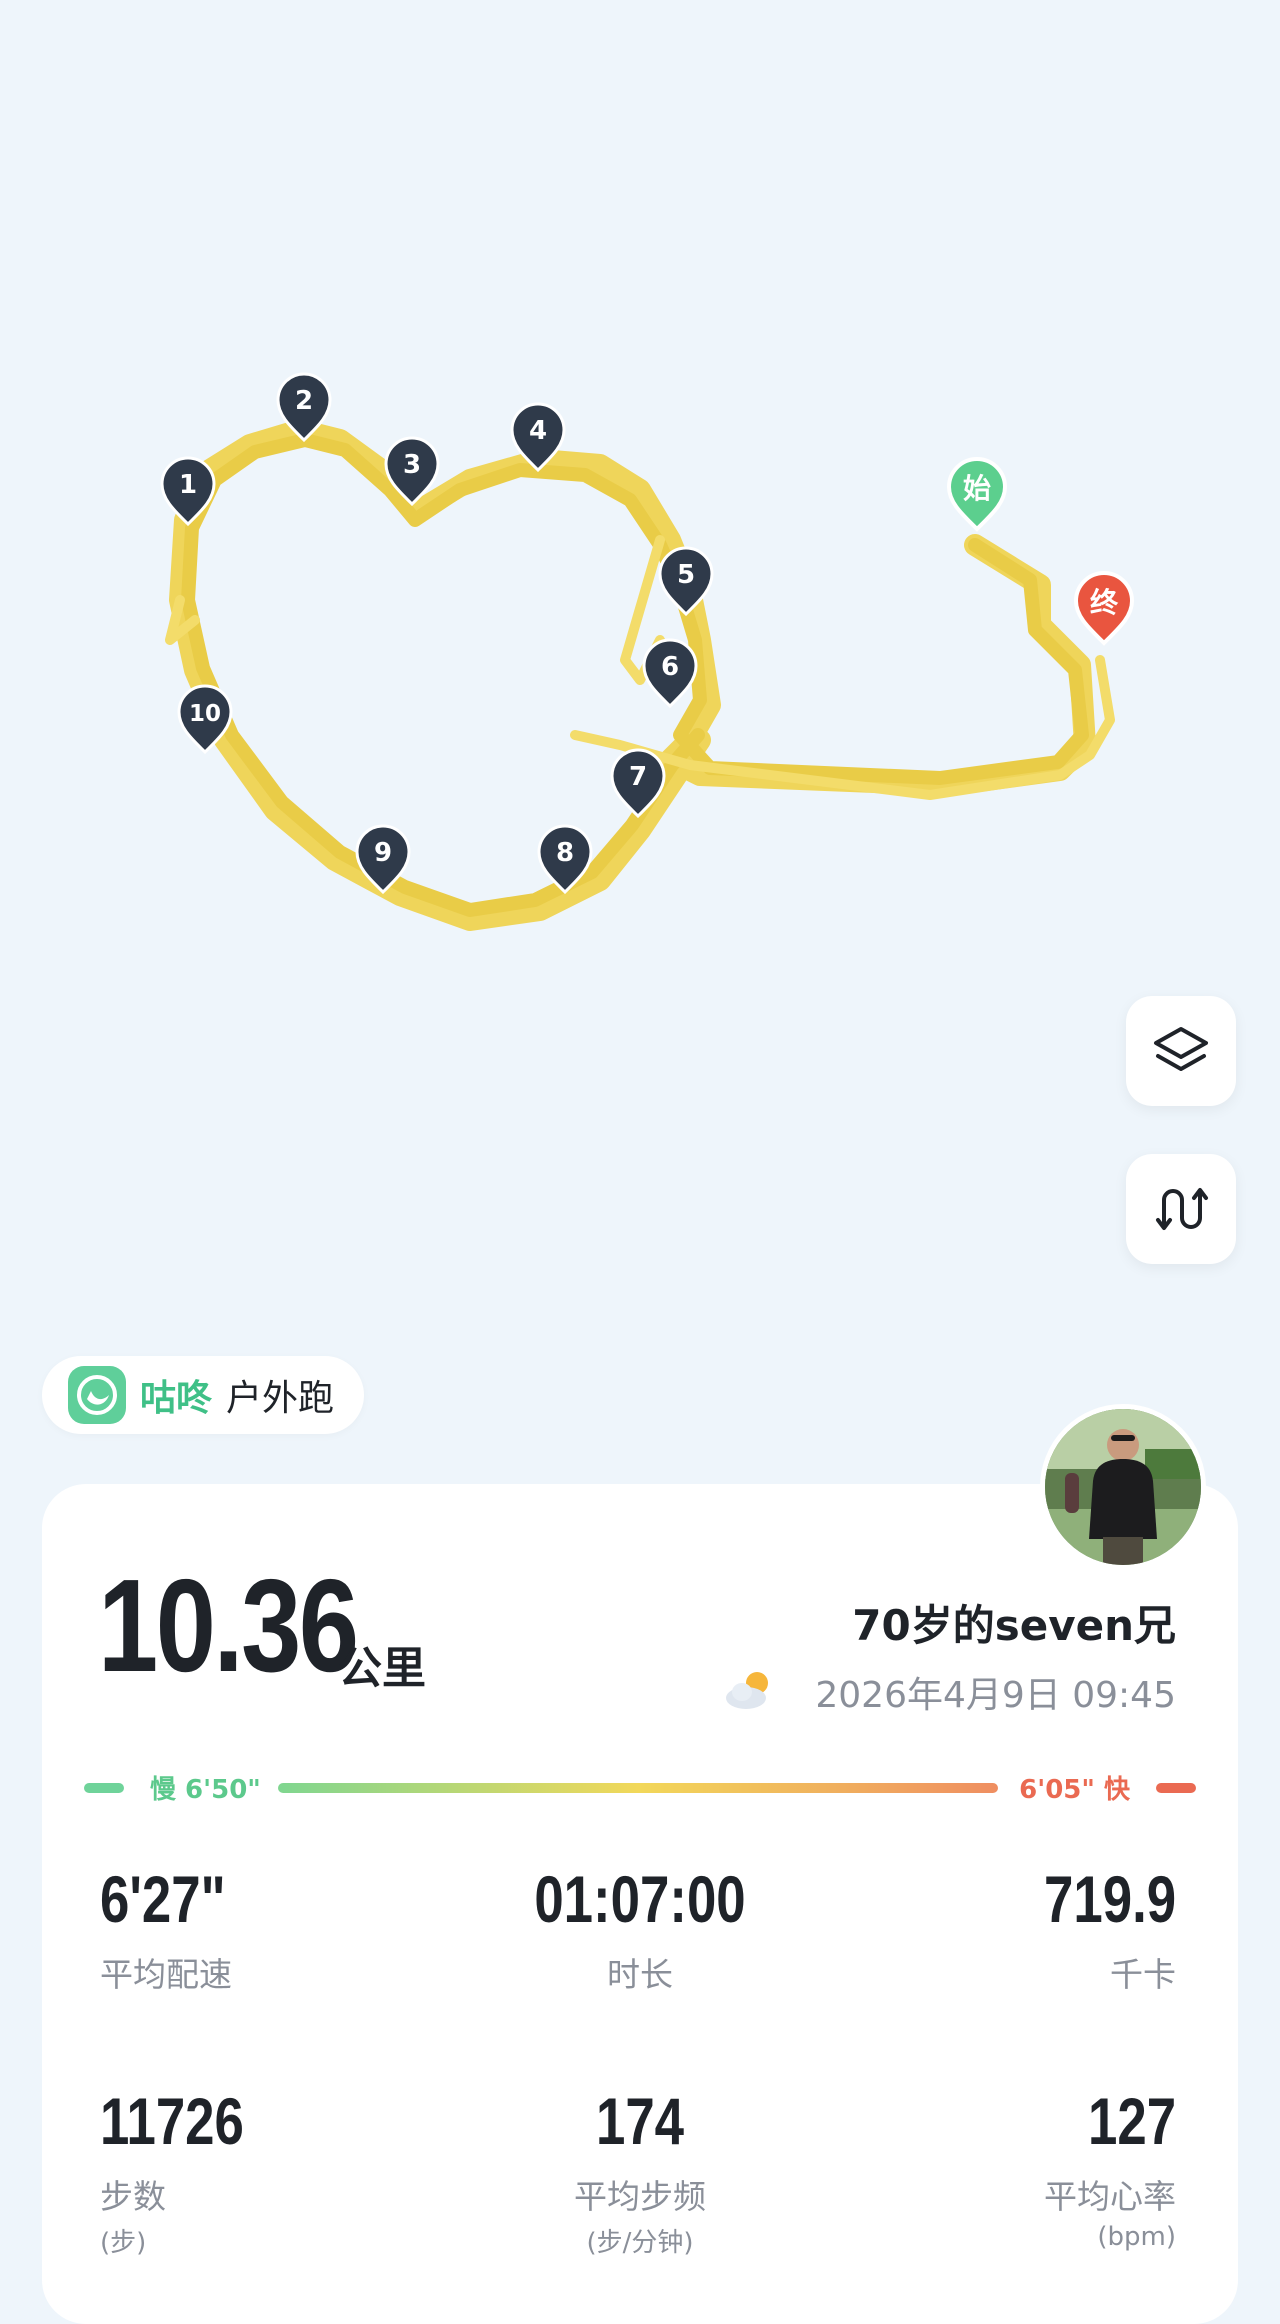  What do you see at coordinates (104, 1788) in the screenshot?
I see `slow-swatch` at bounding box center [104, 1788].